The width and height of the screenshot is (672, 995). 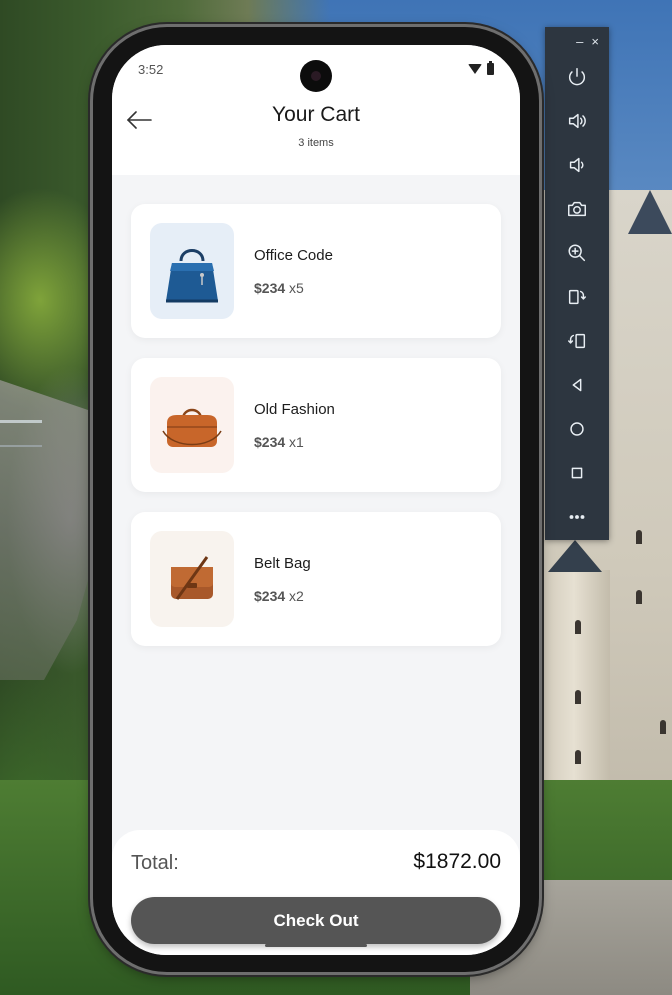 What do you see at coordinates (151, 69) in the screenshot?
I see `status-time: 3:52` at bounding box center [151, 69].